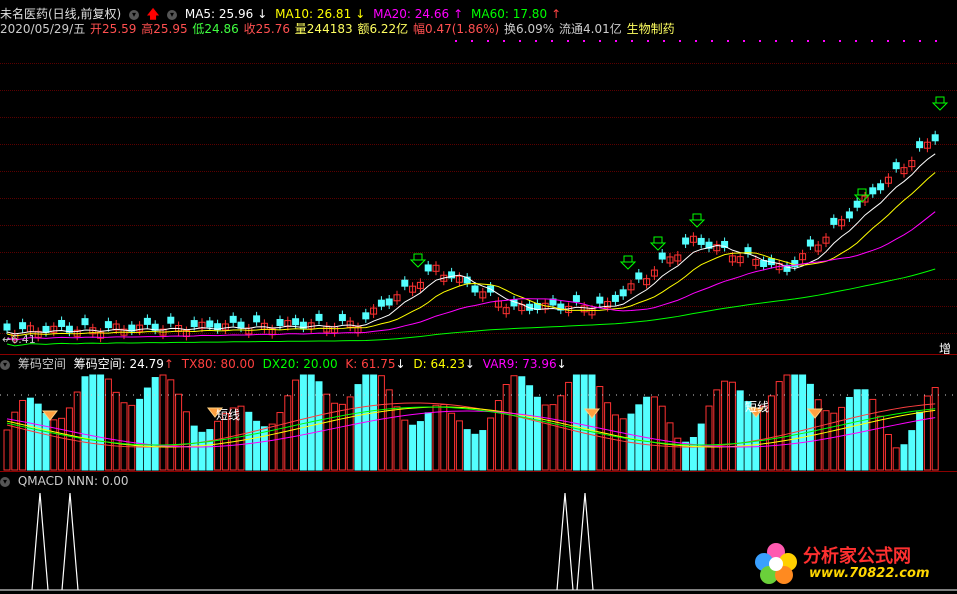 The height and width of the screenshot is (594, 957). Describe the element at coordinates (118, 364) in the screenshot. I see `chip-space-label: 筹码空间: 24.79` at that location.